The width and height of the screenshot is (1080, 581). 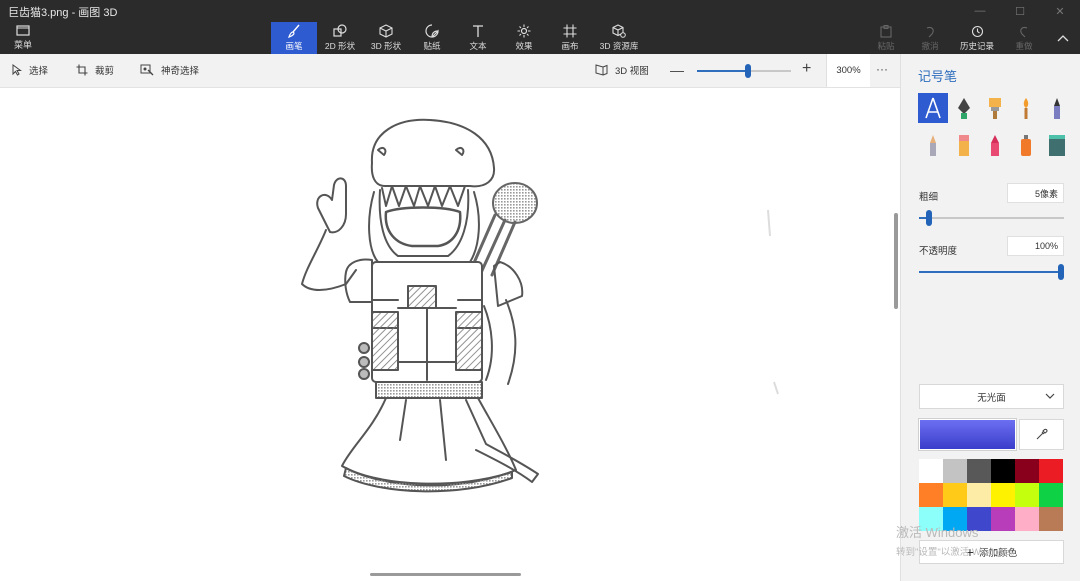 I want to click on select-tool: 选择, so click(x=30, y=70).